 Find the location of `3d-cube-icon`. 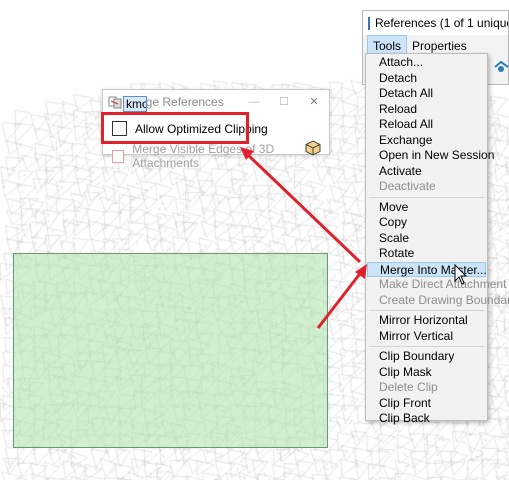

3d-cube-icon is located at coordinates (313, 148).